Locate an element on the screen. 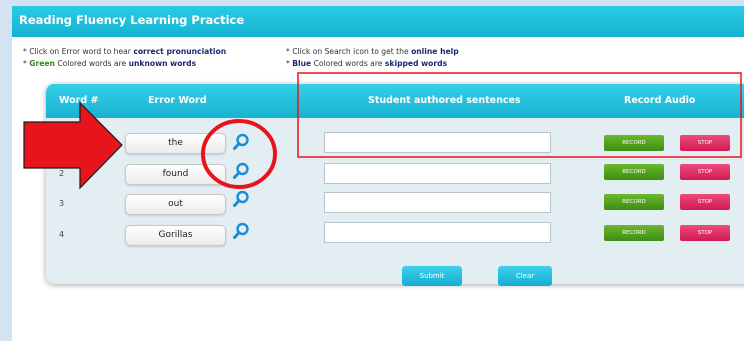 This screenshot has width=744, height=341. instruction-blue-words: * Blue Colored words are skipped words is located at coordinates (367, 63).